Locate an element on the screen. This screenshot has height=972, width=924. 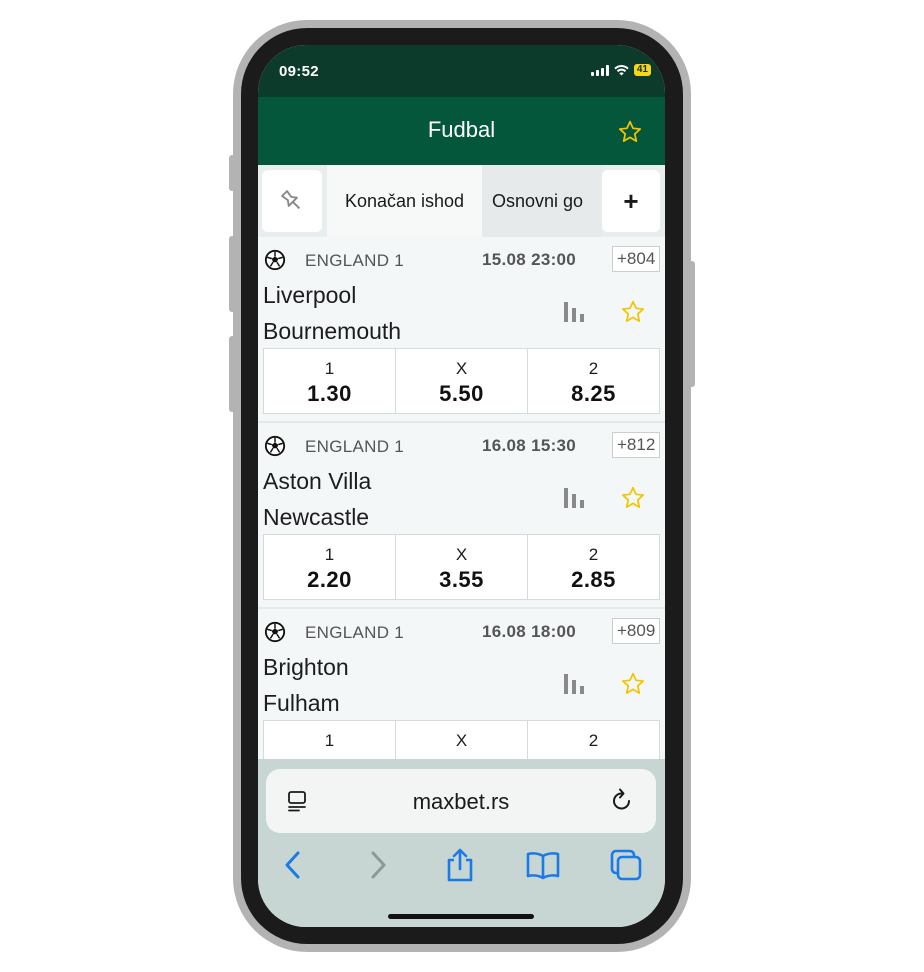
odd-draw: X 5.50 is located at coordinates (462, 381).